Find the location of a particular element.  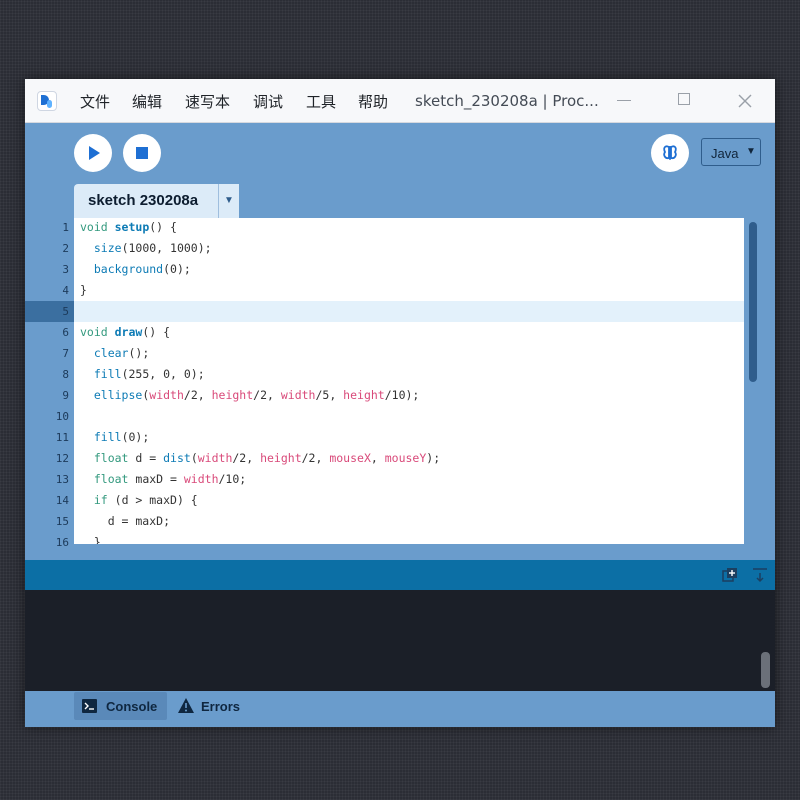

mode-selector: Java ▼ is located at coordinates (731, 152).